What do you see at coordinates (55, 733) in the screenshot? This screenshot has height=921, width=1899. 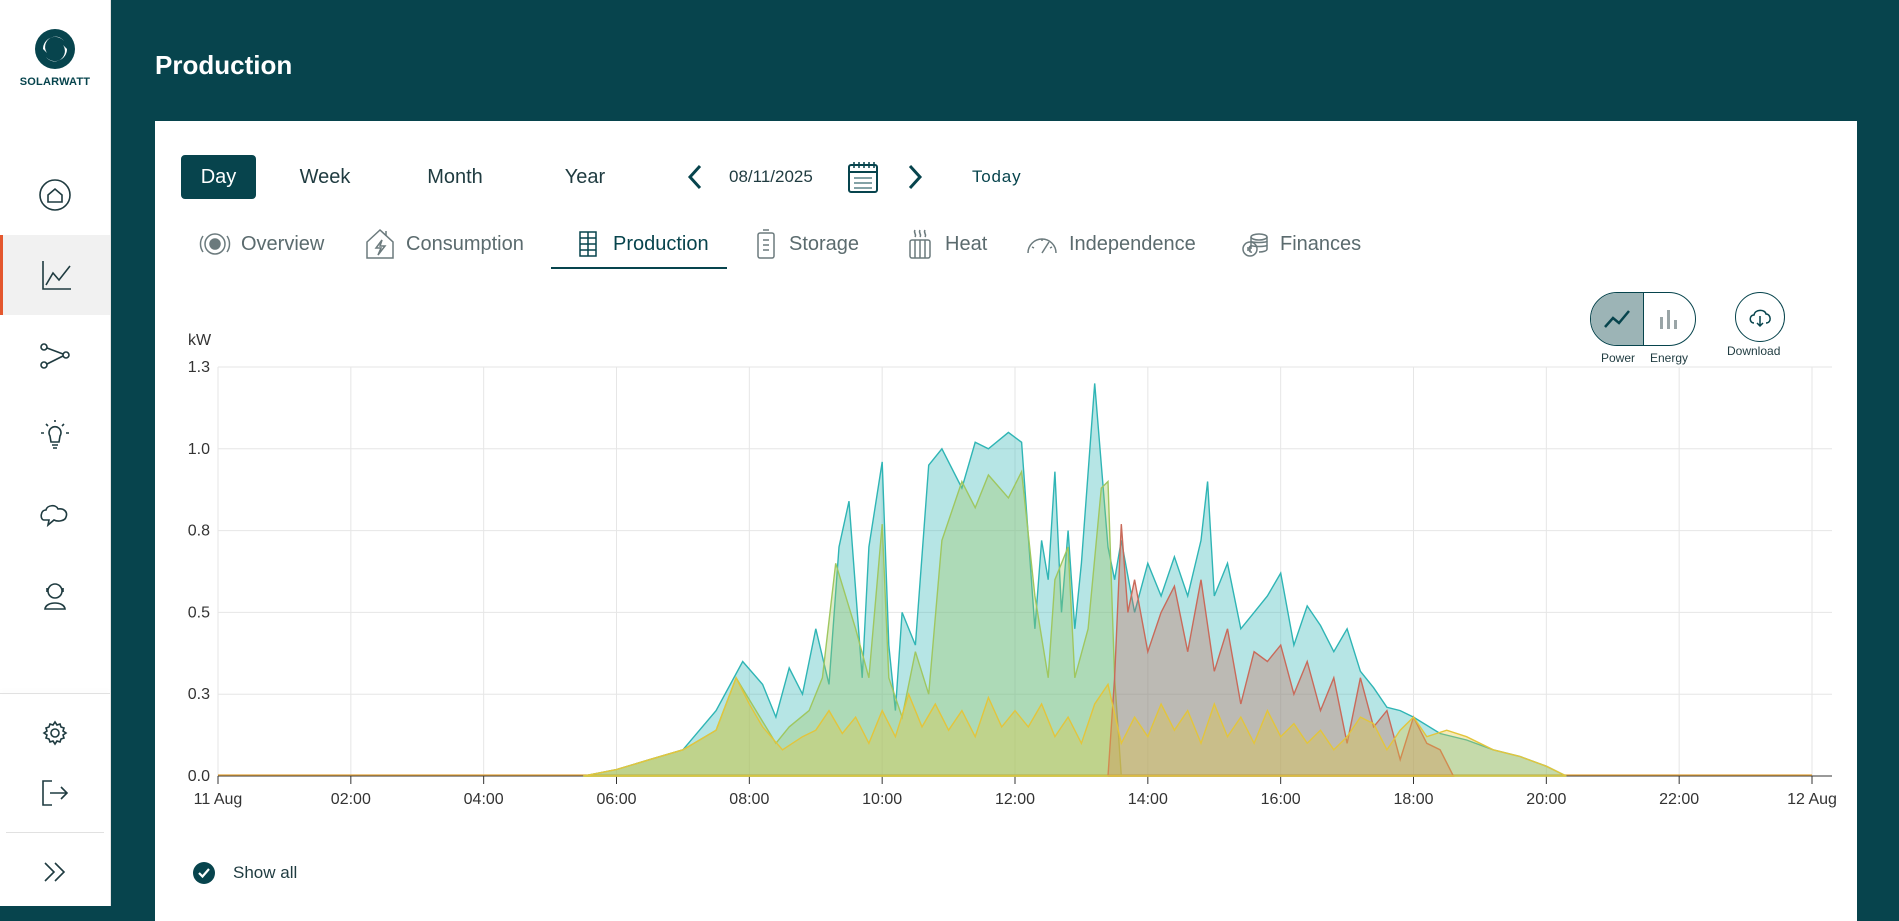 I see `gear-icon` at bounding box center [55, 733].